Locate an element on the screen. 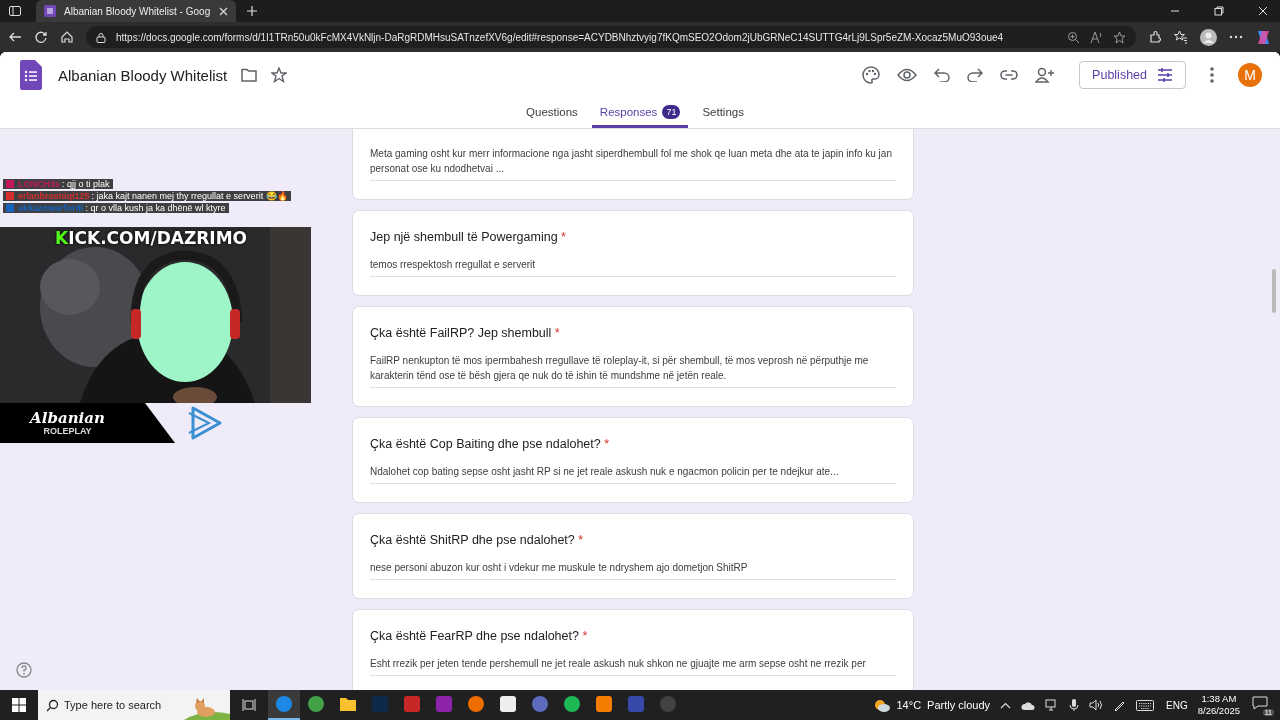  answer-text: FailRP nenkupton të mos ipermbahesh rregullave të roleplay-it, si për shembull, të mos veprosh në përputhje me karakterin tënd ose të bësh gjera qe nuk do të ishin të mundshme në jetën reale. is located at coordinates (633, 370).